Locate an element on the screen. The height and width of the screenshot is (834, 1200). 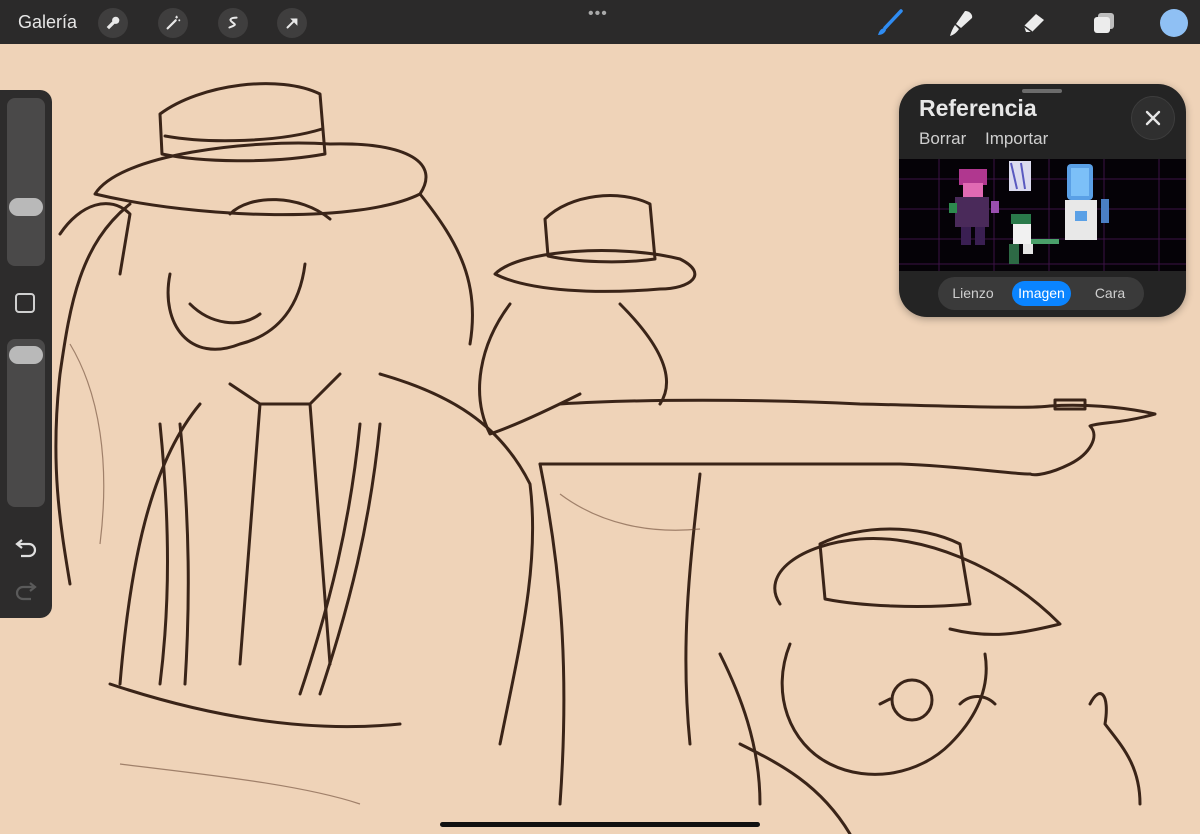
selection-icon is located at coordinates (233, 23).